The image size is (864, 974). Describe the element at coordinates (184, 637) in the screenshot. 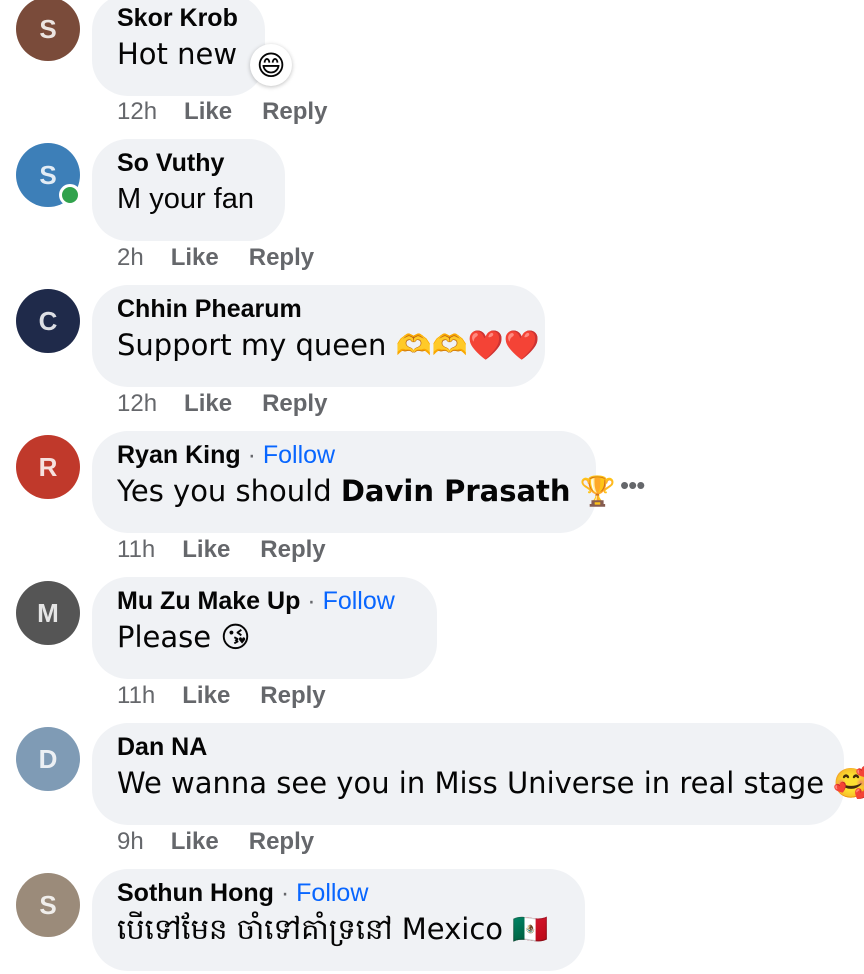

I see `comment-text: Please 😘` at that location.